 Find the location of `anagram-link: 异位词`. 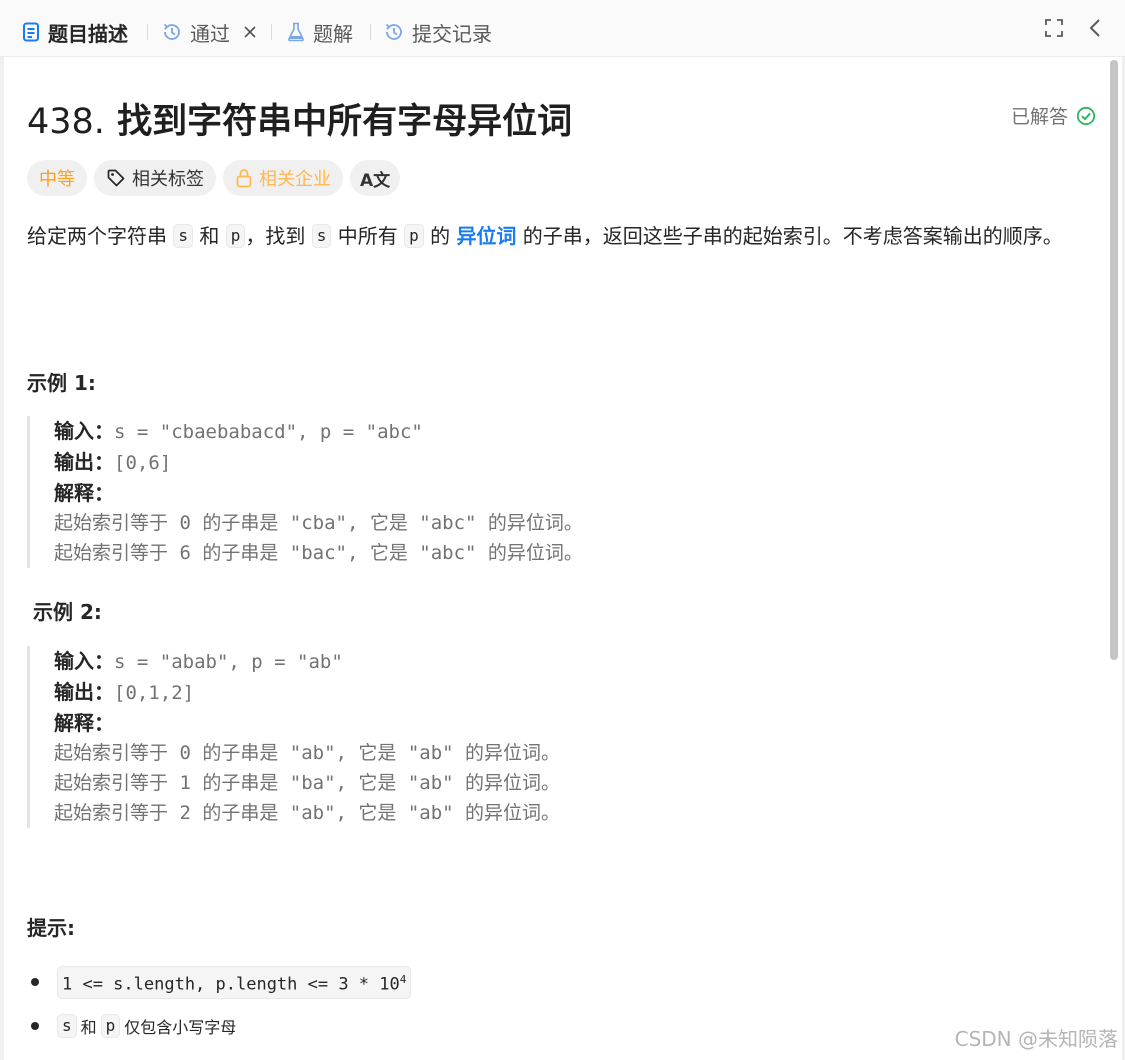

anagram-link: 异位词 is located at coordinates (486, 236).